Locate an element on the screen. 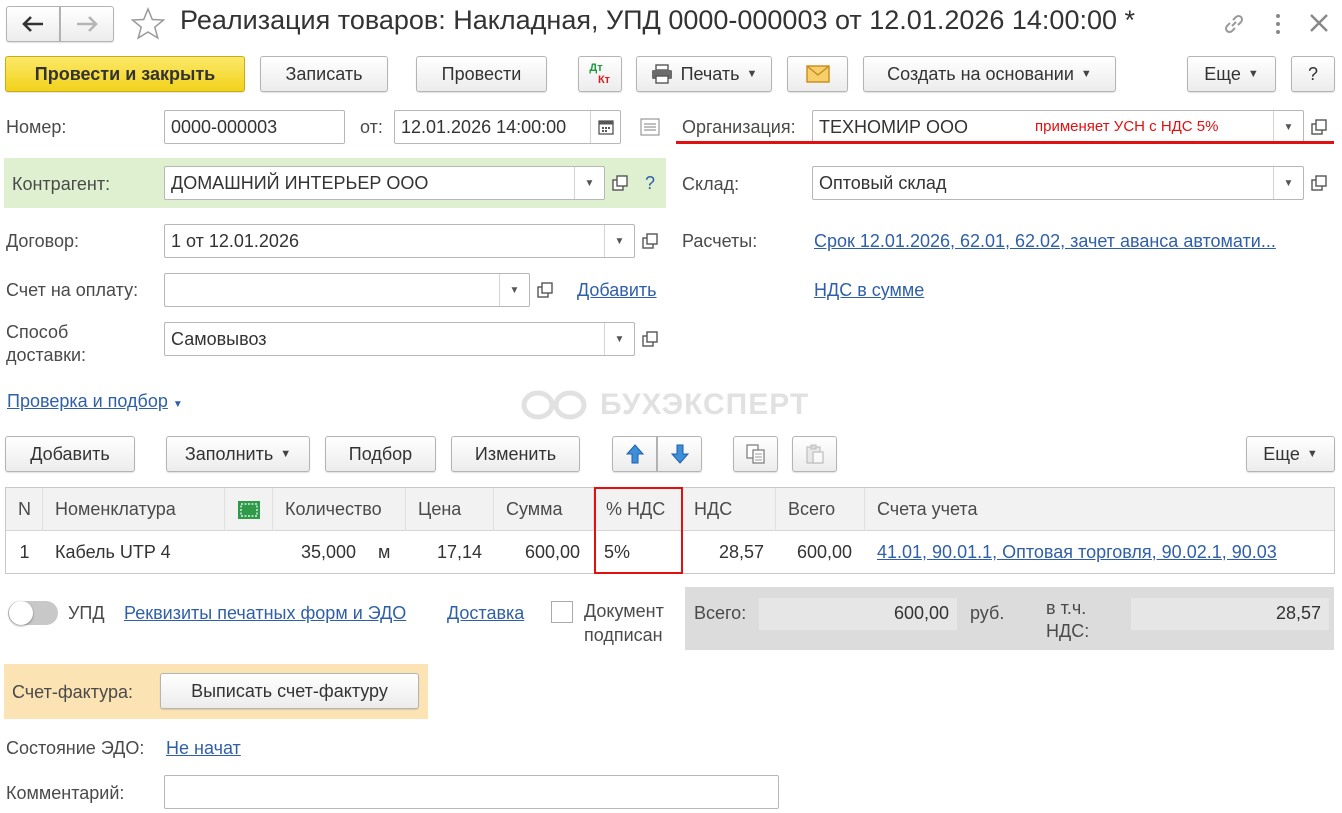  delivery-open-button is located at coordinates (650, 339).